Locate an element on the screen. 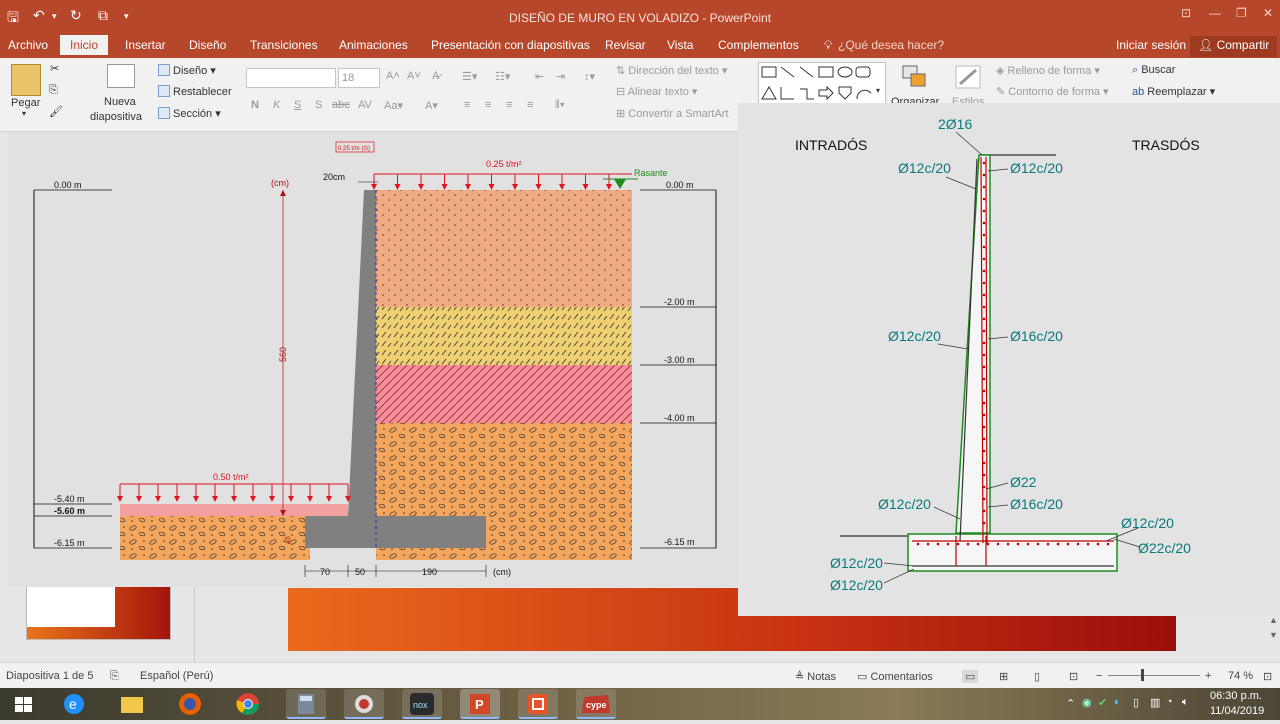  sign-in-link: Iniciar sesión is located at coordinates (1151, 45).